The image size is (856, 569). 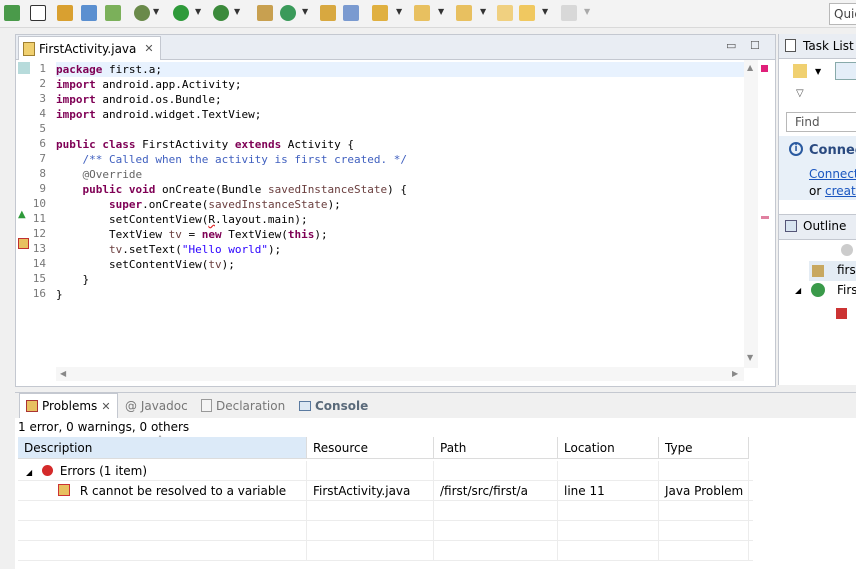 I want to click on new-package-icon, so click(x=65, y=13).